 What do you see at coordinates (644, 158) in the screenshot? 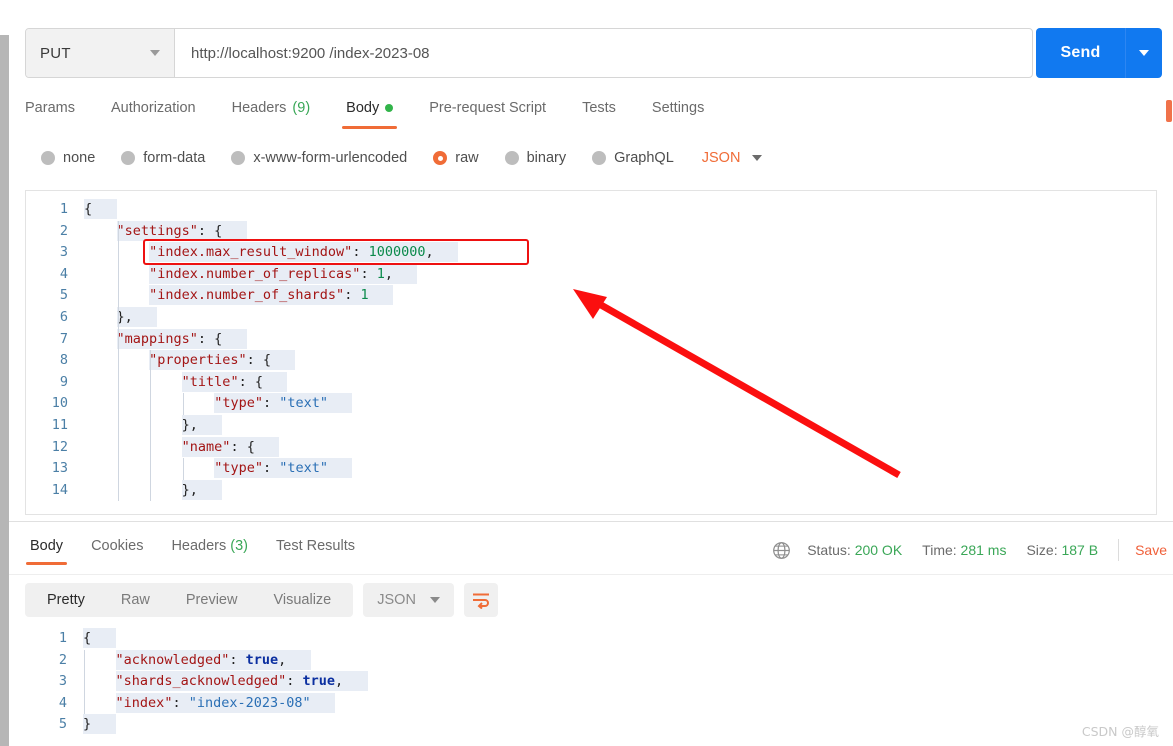
I see `body-type-label: GraphQL` at bounding box center [644, 158].